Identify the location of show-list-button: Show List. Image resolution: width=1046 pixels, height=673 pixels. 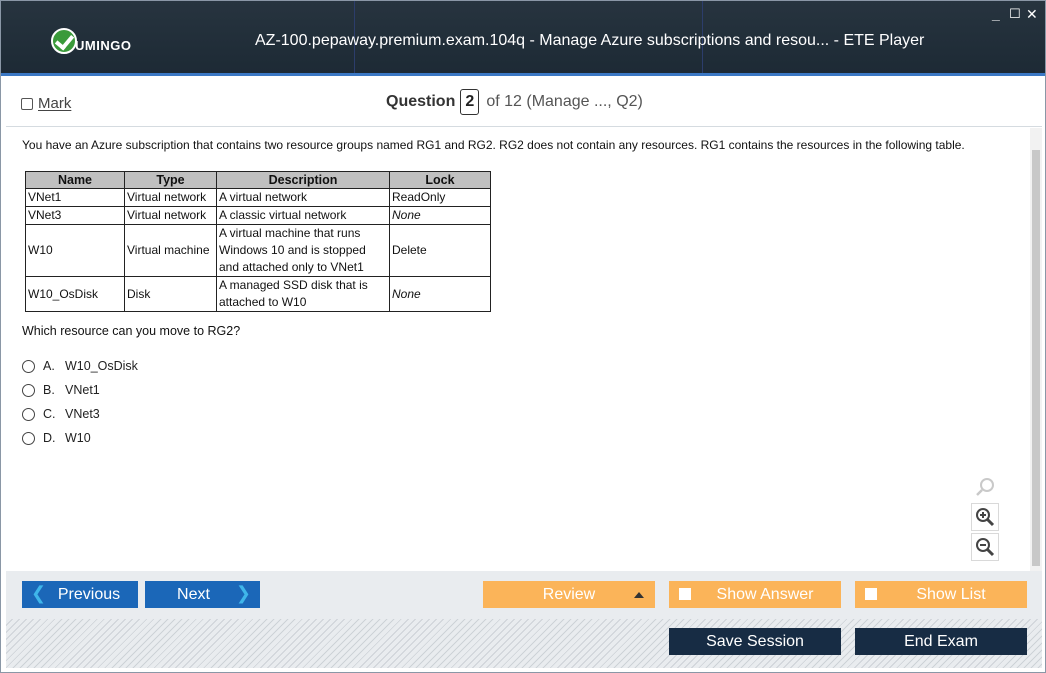
(941, 594).